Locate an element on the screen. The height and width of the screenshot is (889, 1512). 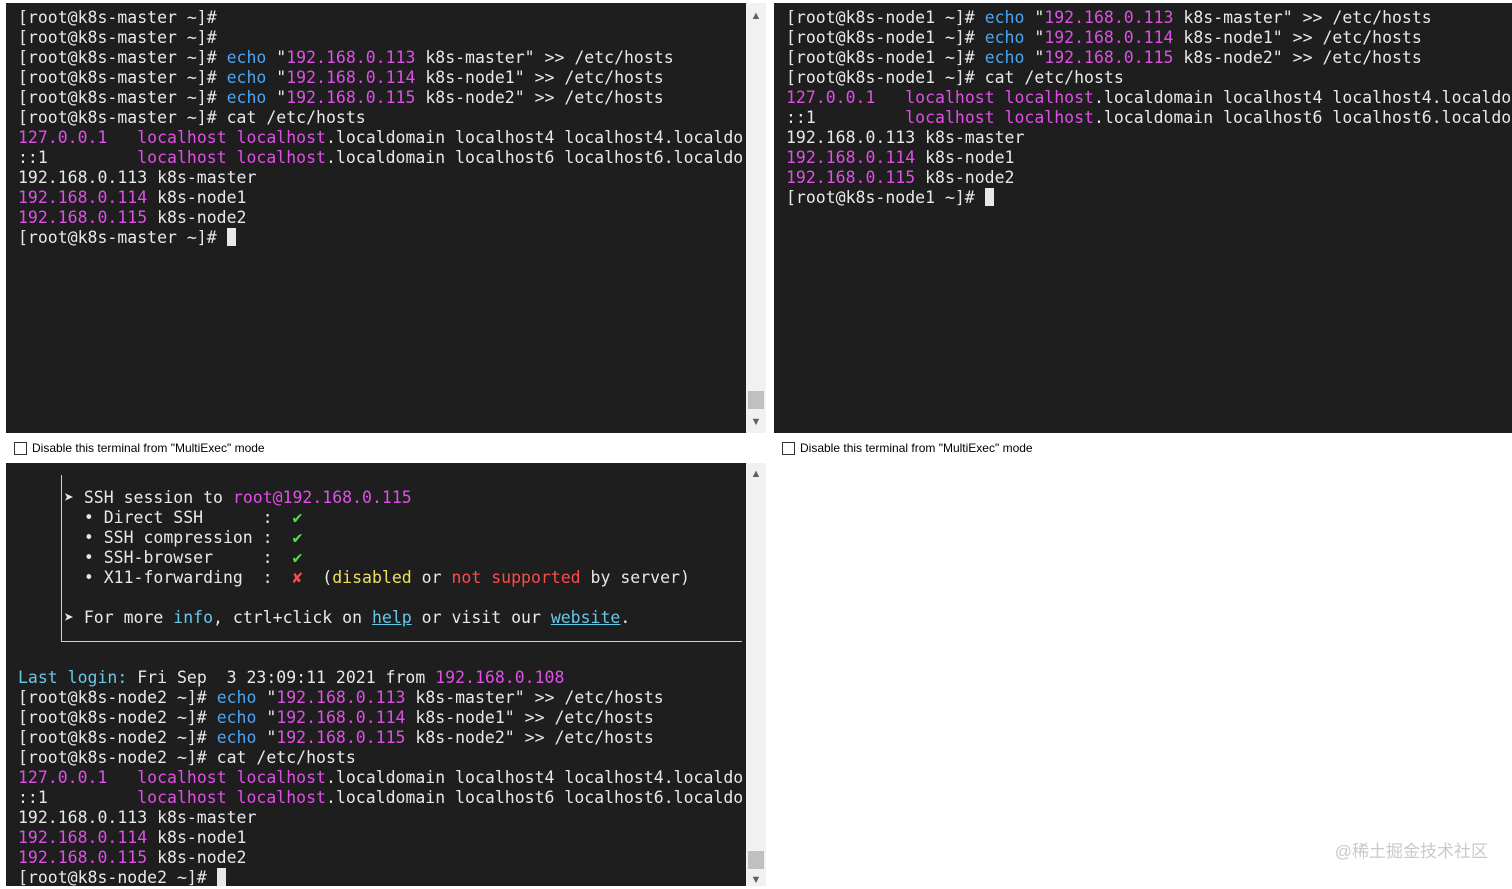
terminal-text: disabled is located at coordinates (372, 577).